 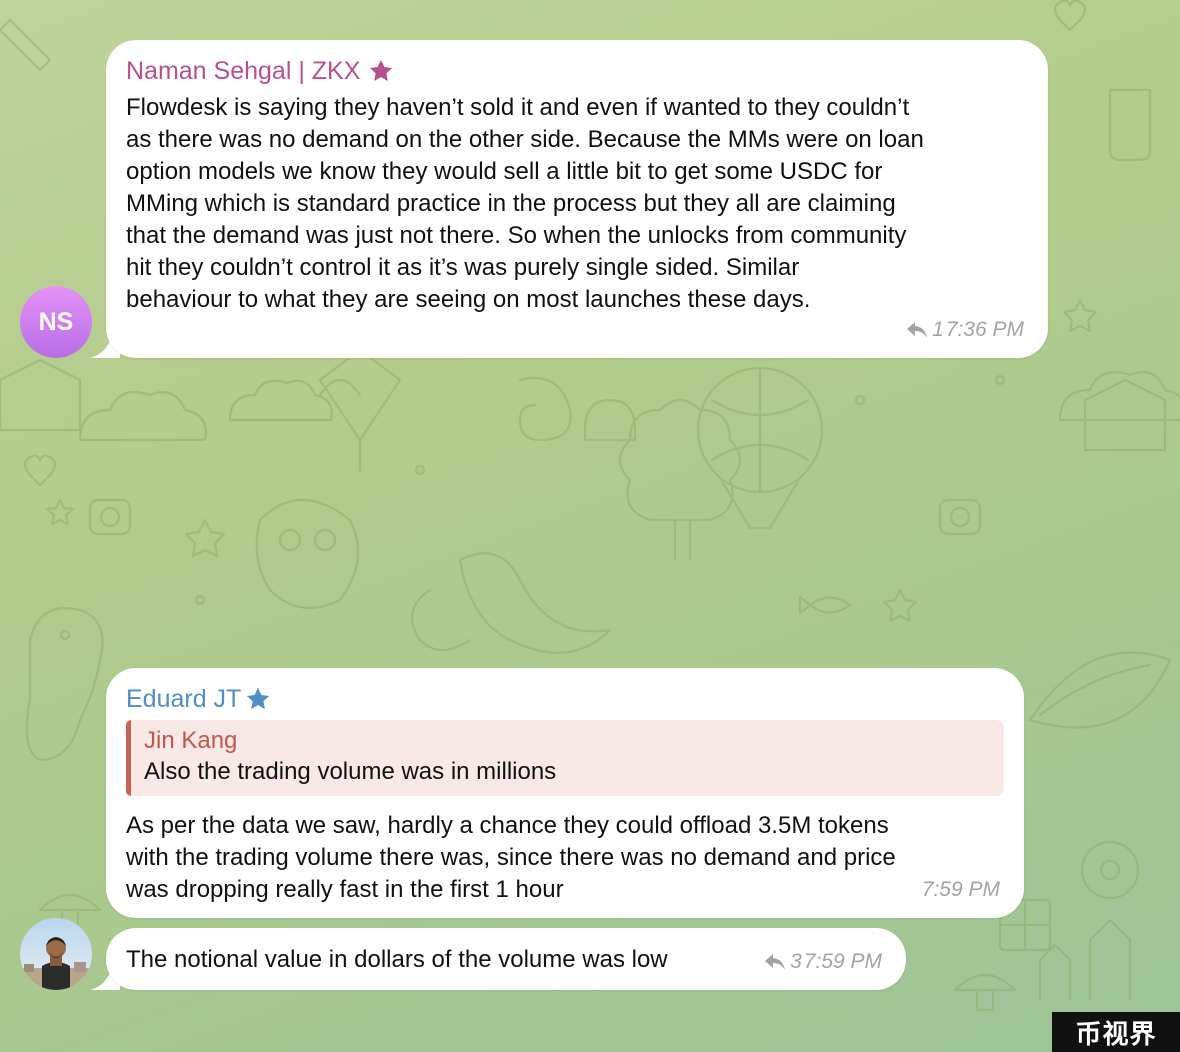 I want to click on watermark-logo: 币视界, so click(x=1116, y=1032).